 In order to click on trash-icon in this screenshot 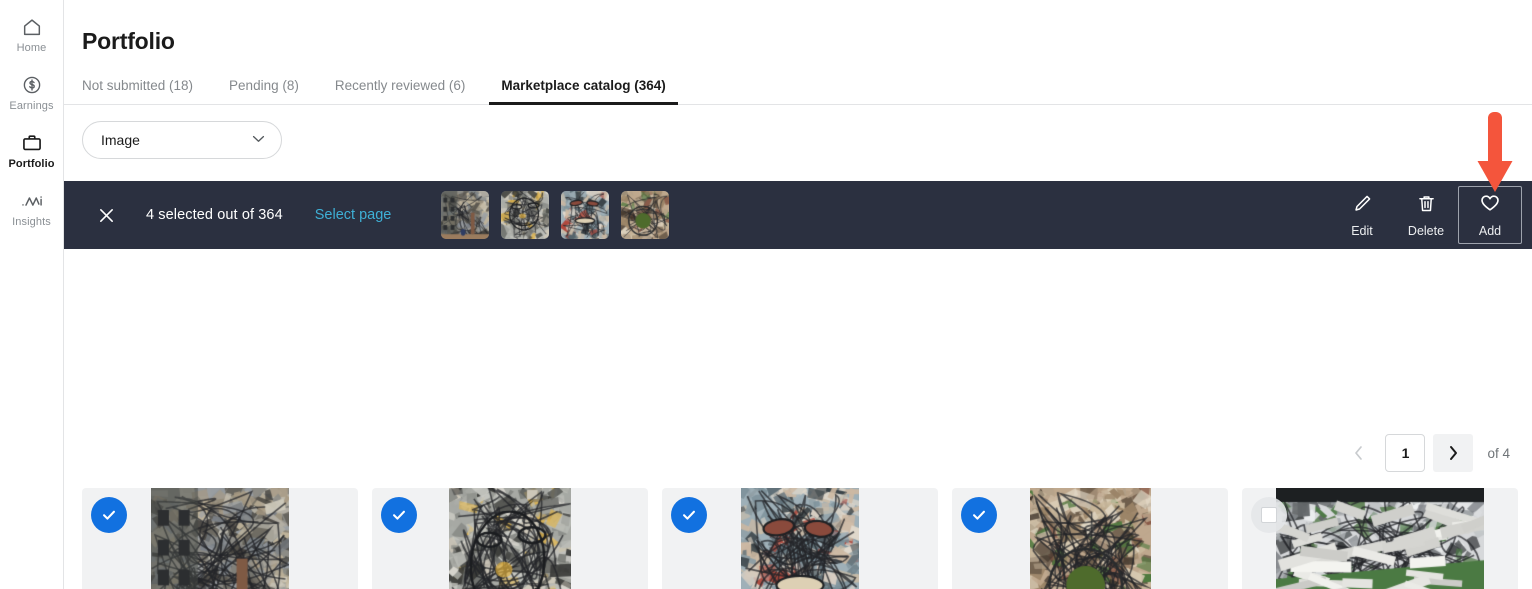, I will do `click(1426, 206)`.